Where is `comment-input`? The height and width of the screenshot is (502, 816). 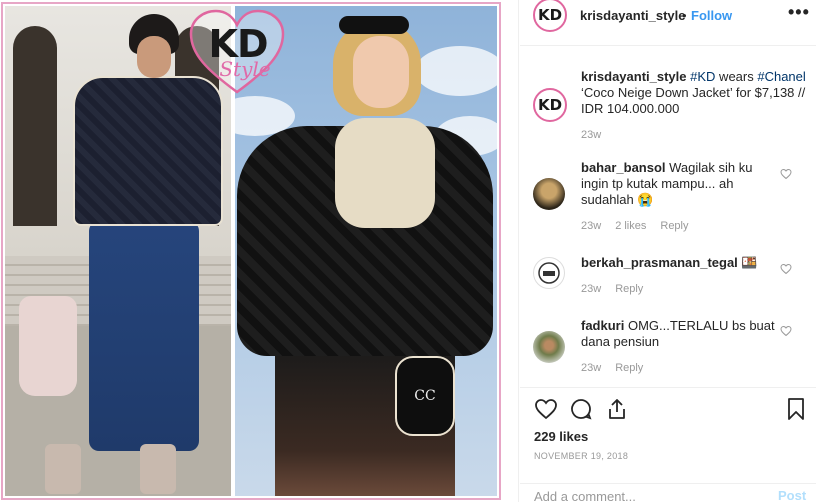
comment-input is located at coordinates (644, 495).